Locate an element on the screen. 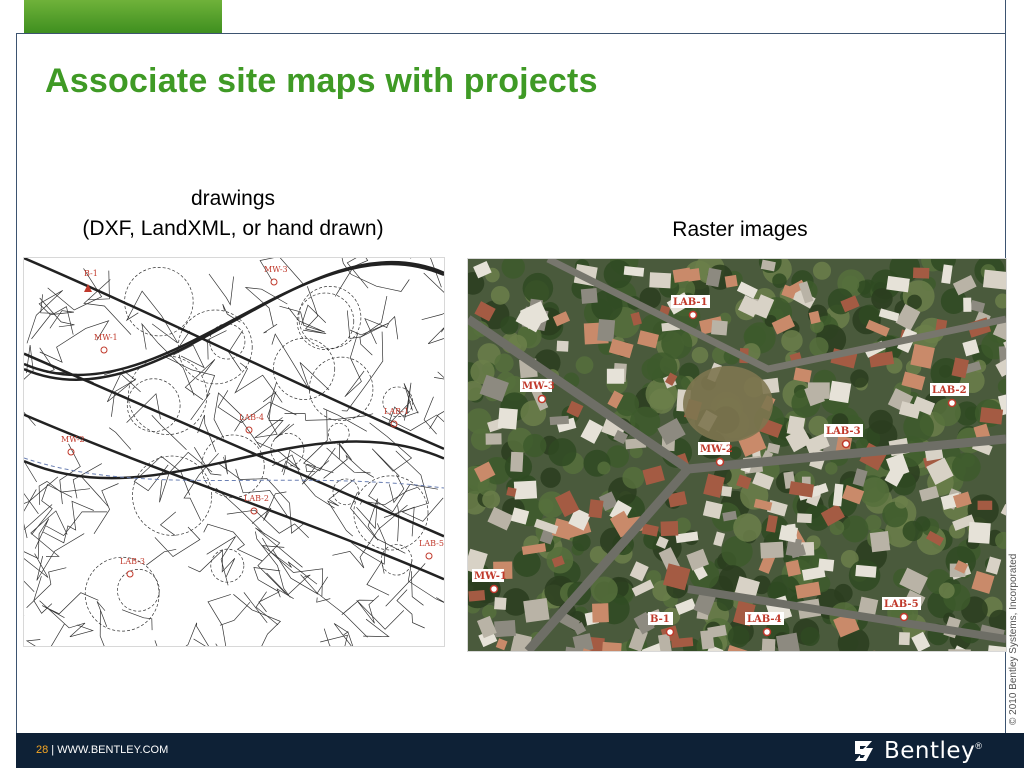 The width and height of the screenshot is (1024, 768). bentley-logo: Bentley ® is located at coordinates (927, 751).